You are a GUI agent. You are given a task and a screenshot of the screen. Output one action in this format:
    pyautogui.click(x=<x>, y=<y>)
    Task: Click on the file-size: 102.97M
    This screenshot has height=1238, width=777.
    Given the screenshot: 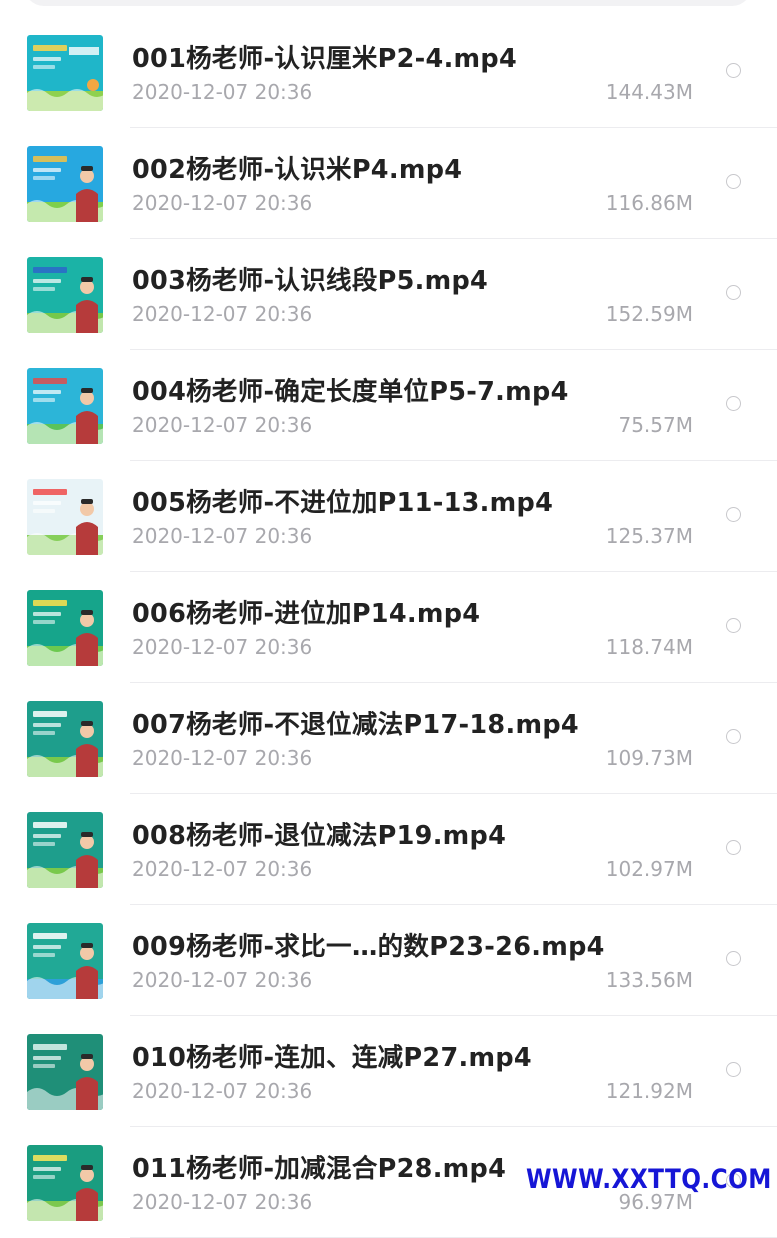 What is the action you would take?
    pyautogui.click(x=649, y=869)
    